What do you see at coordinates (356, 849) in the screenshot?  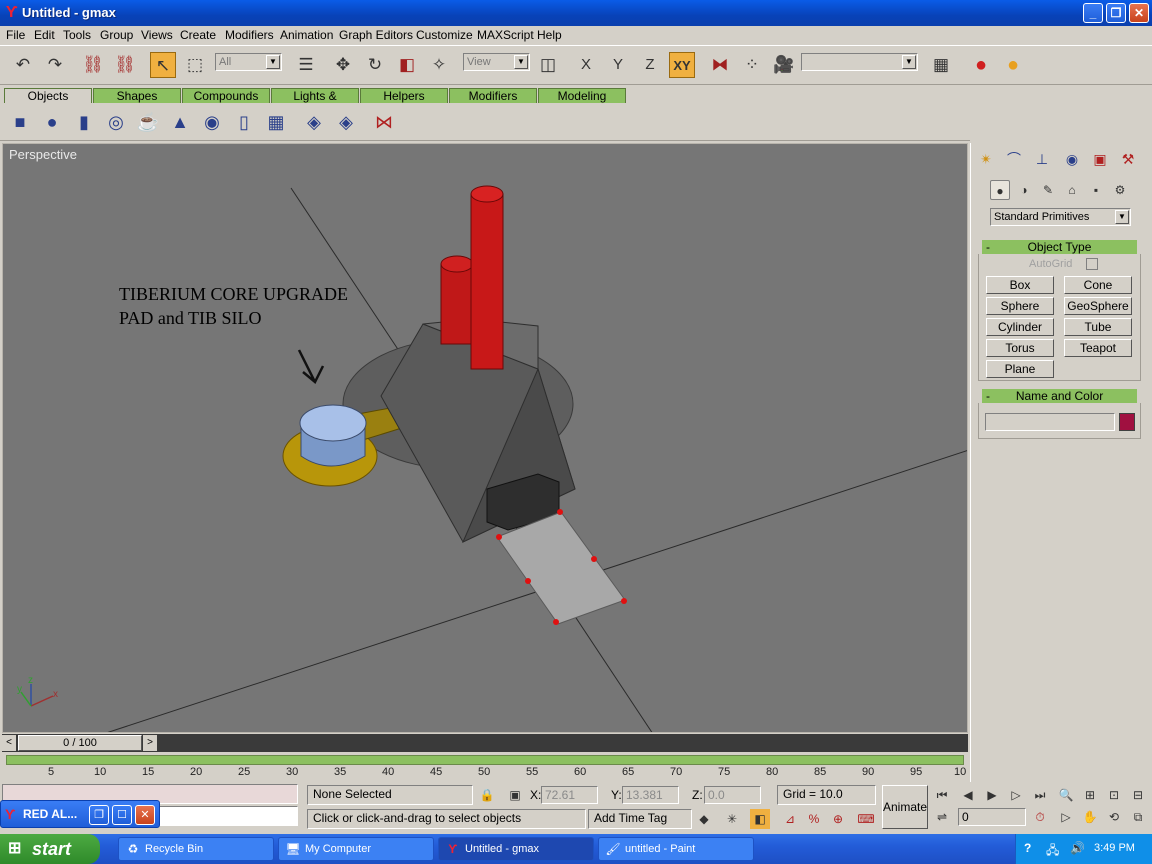 I see `taskbar-item-my-computer: 🖥 My Computer` at bounding box center [356, 849].